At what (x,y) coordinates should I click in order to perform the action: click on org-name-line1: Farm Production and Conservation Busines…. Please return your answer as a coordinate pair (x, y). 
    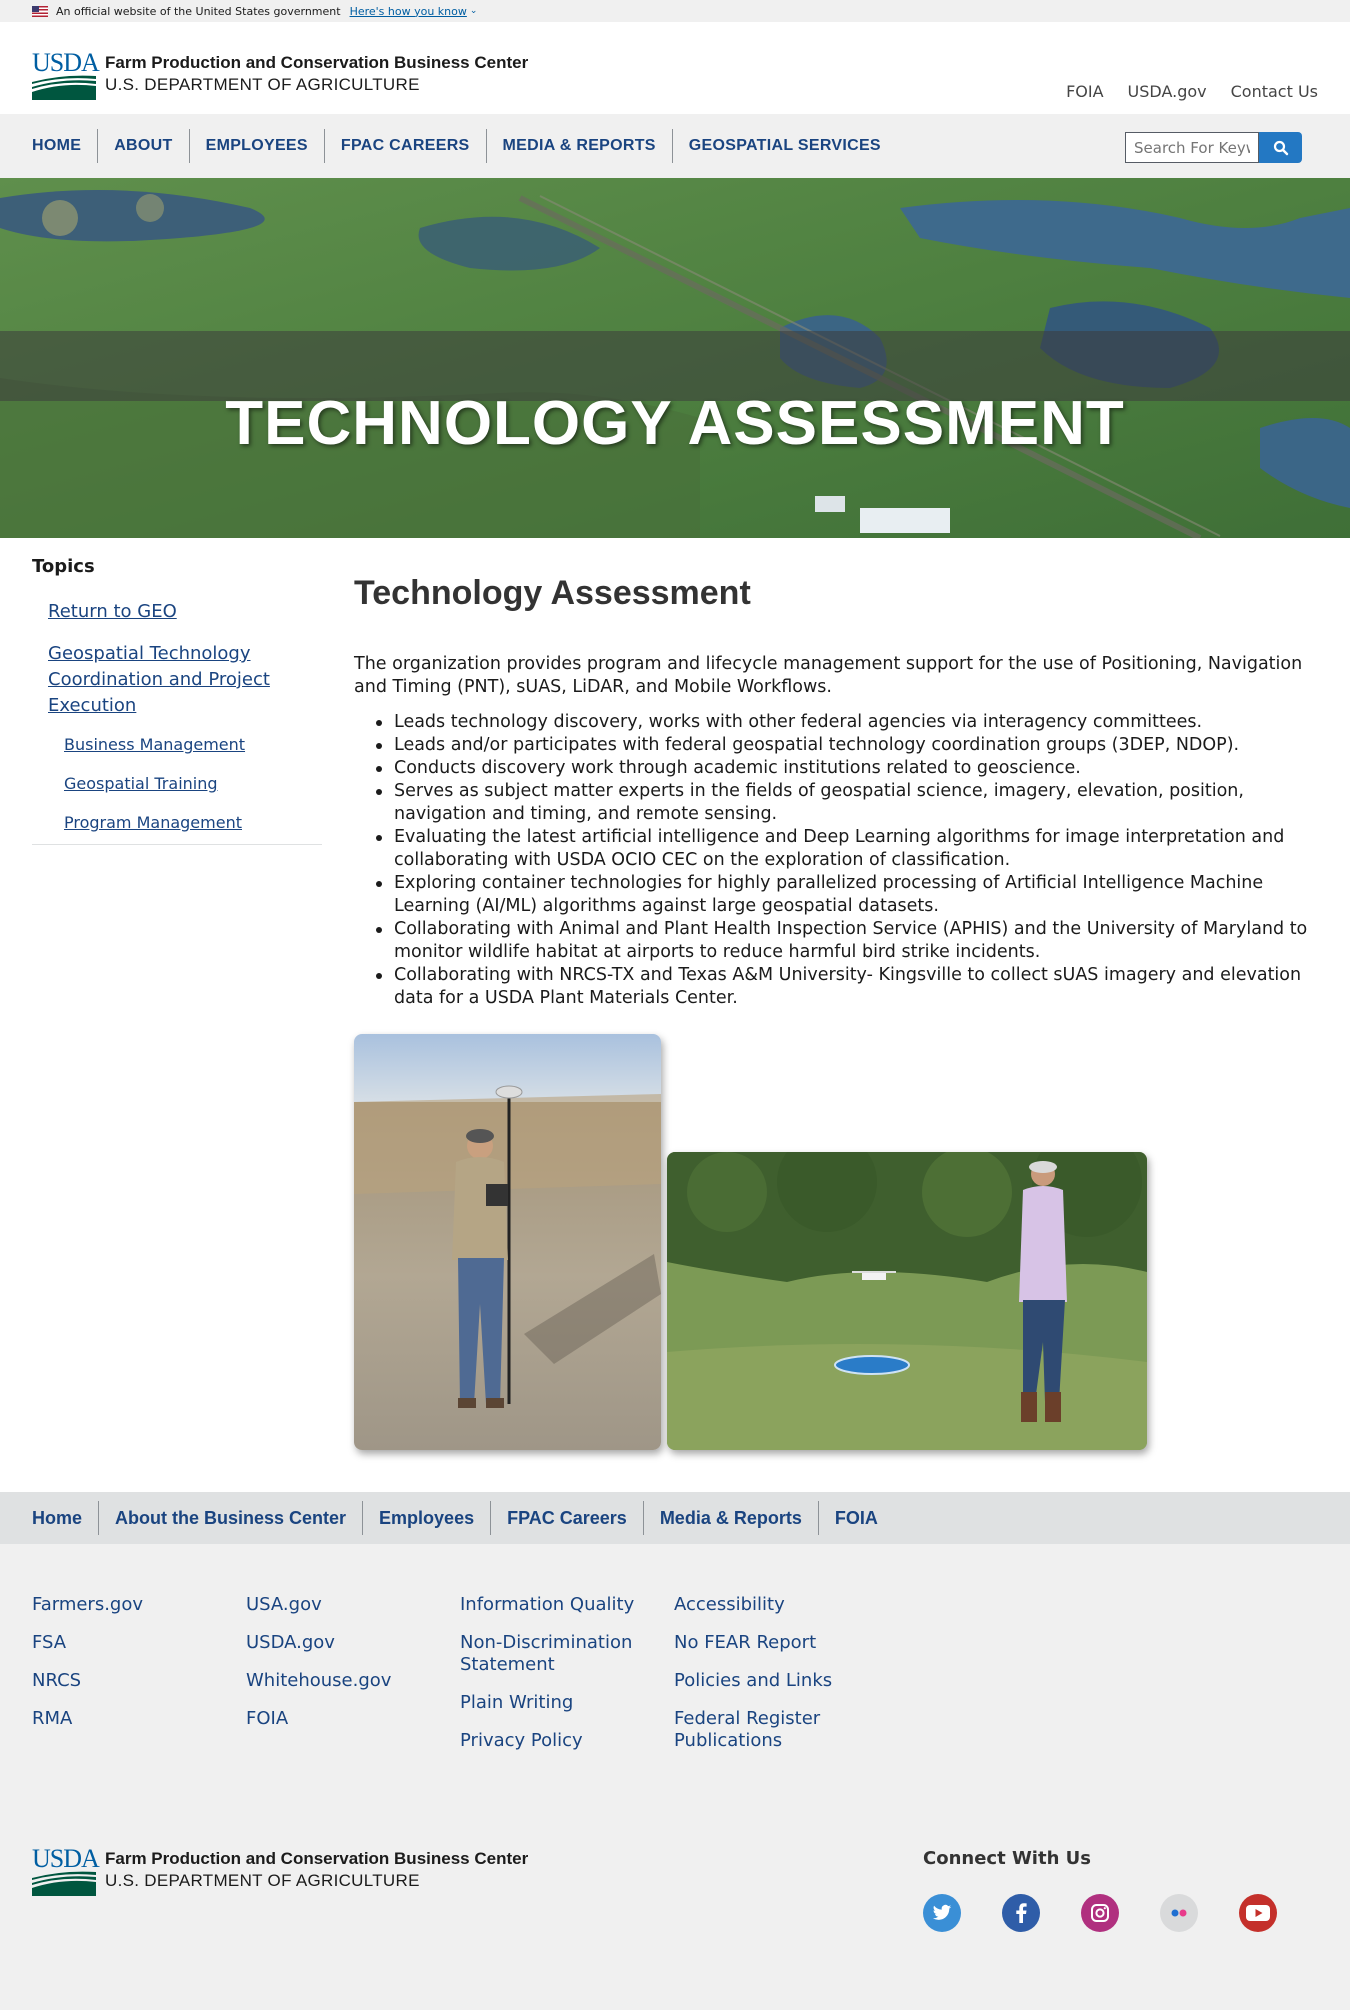
    Looking at the image, I should click on (317, 62).